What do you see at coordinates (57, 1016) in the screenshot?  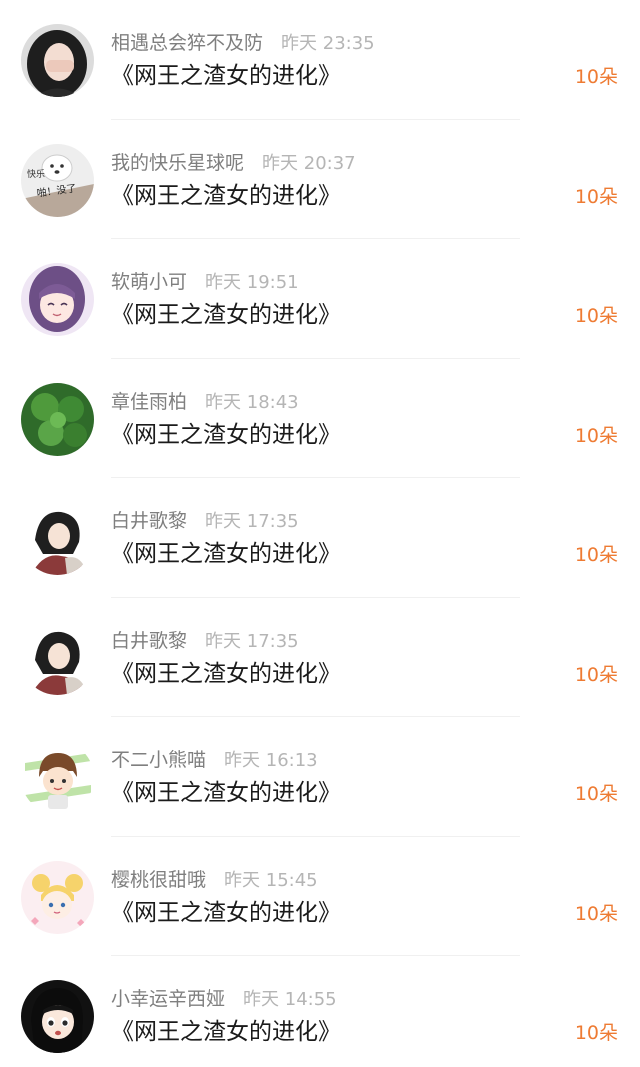 I see `dark-hair-girl-avatar` at bounding box center [57, 1016].